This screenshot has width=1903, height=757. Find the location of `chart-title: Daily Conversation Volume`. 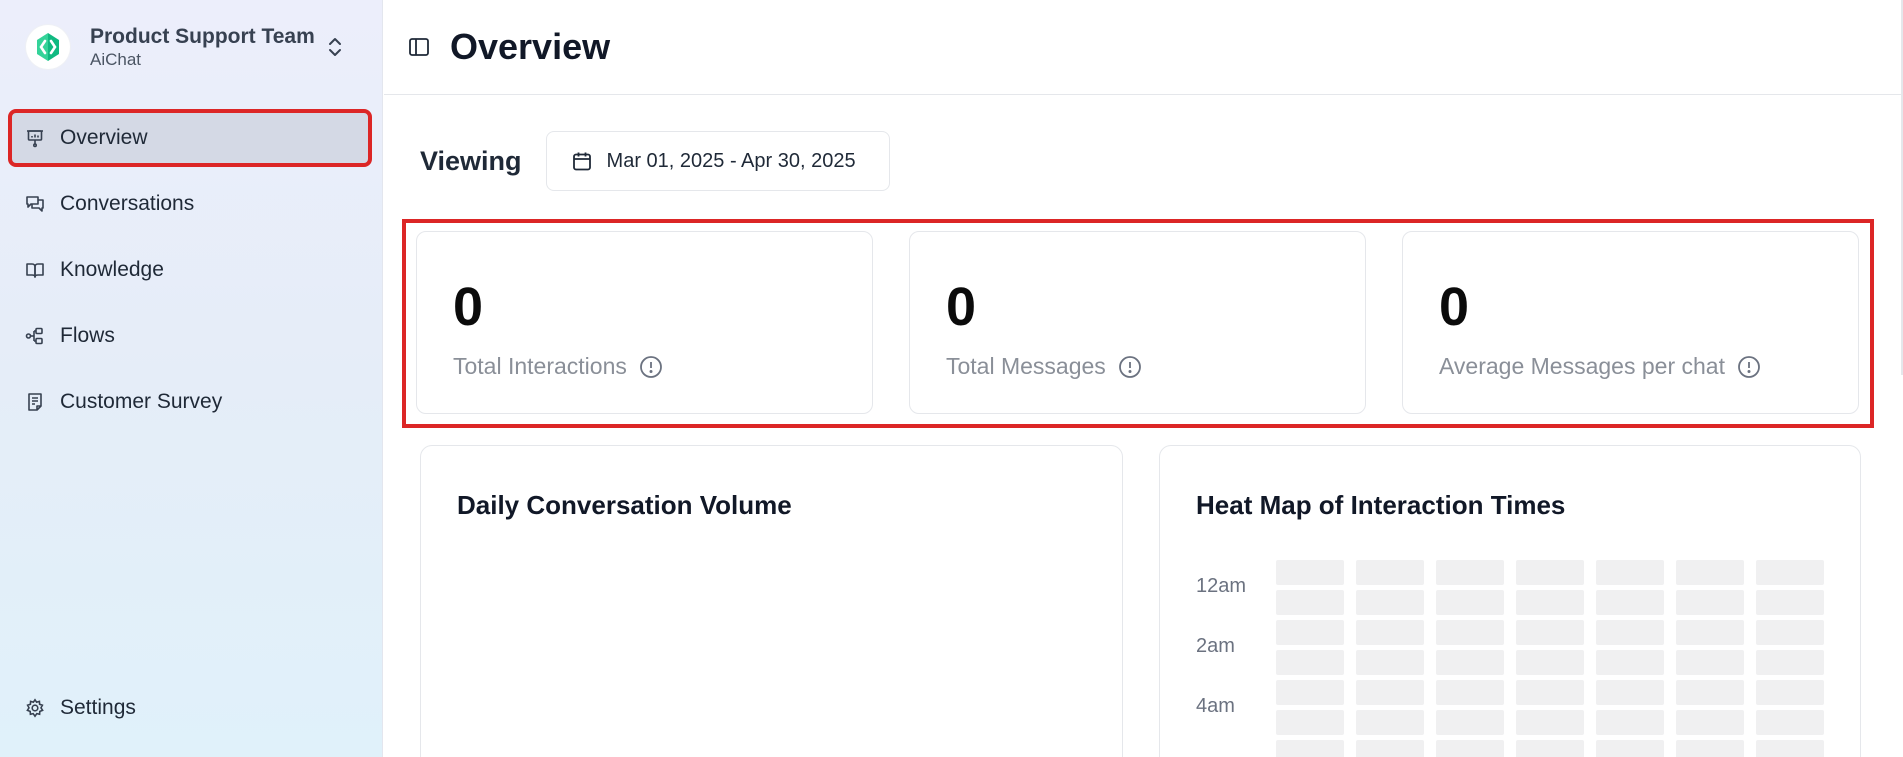

chart-title: Daily Conversation Volume is located at coordinates (624, 505).